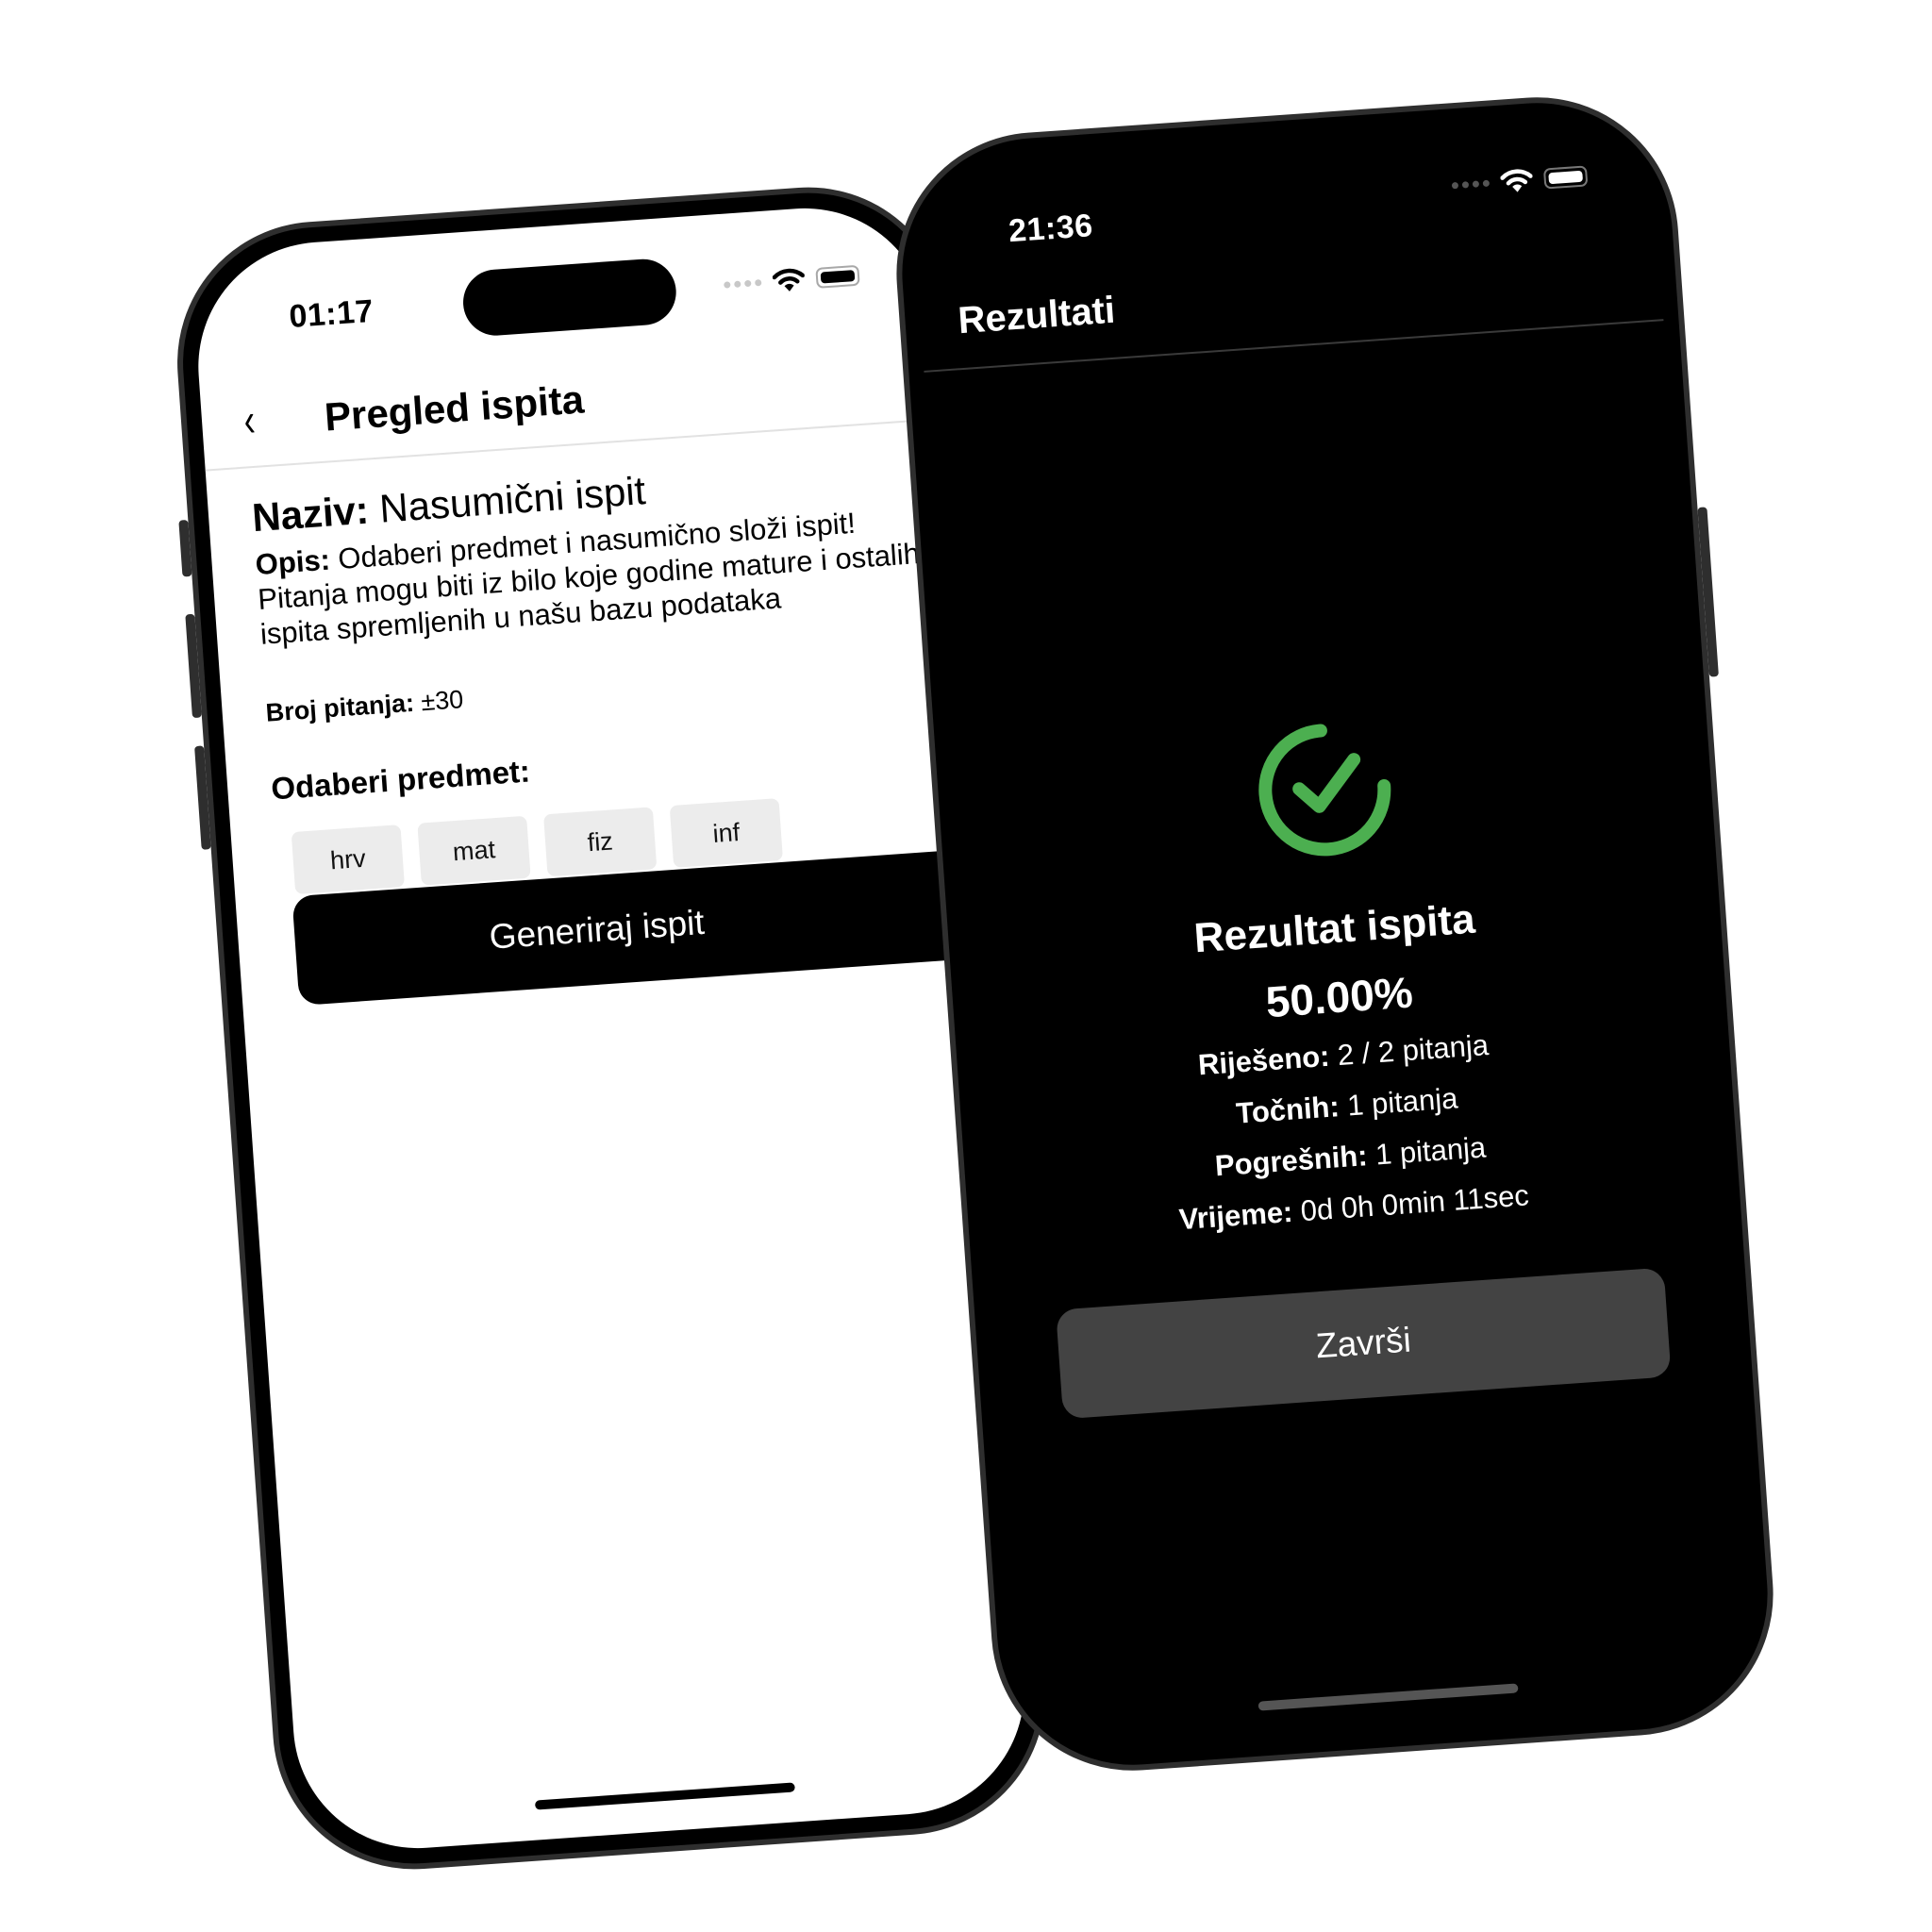  Describe the element at coordinates (1236, 1216) in the screenshot. I see `stat-label: Vrijeme:` at that location.